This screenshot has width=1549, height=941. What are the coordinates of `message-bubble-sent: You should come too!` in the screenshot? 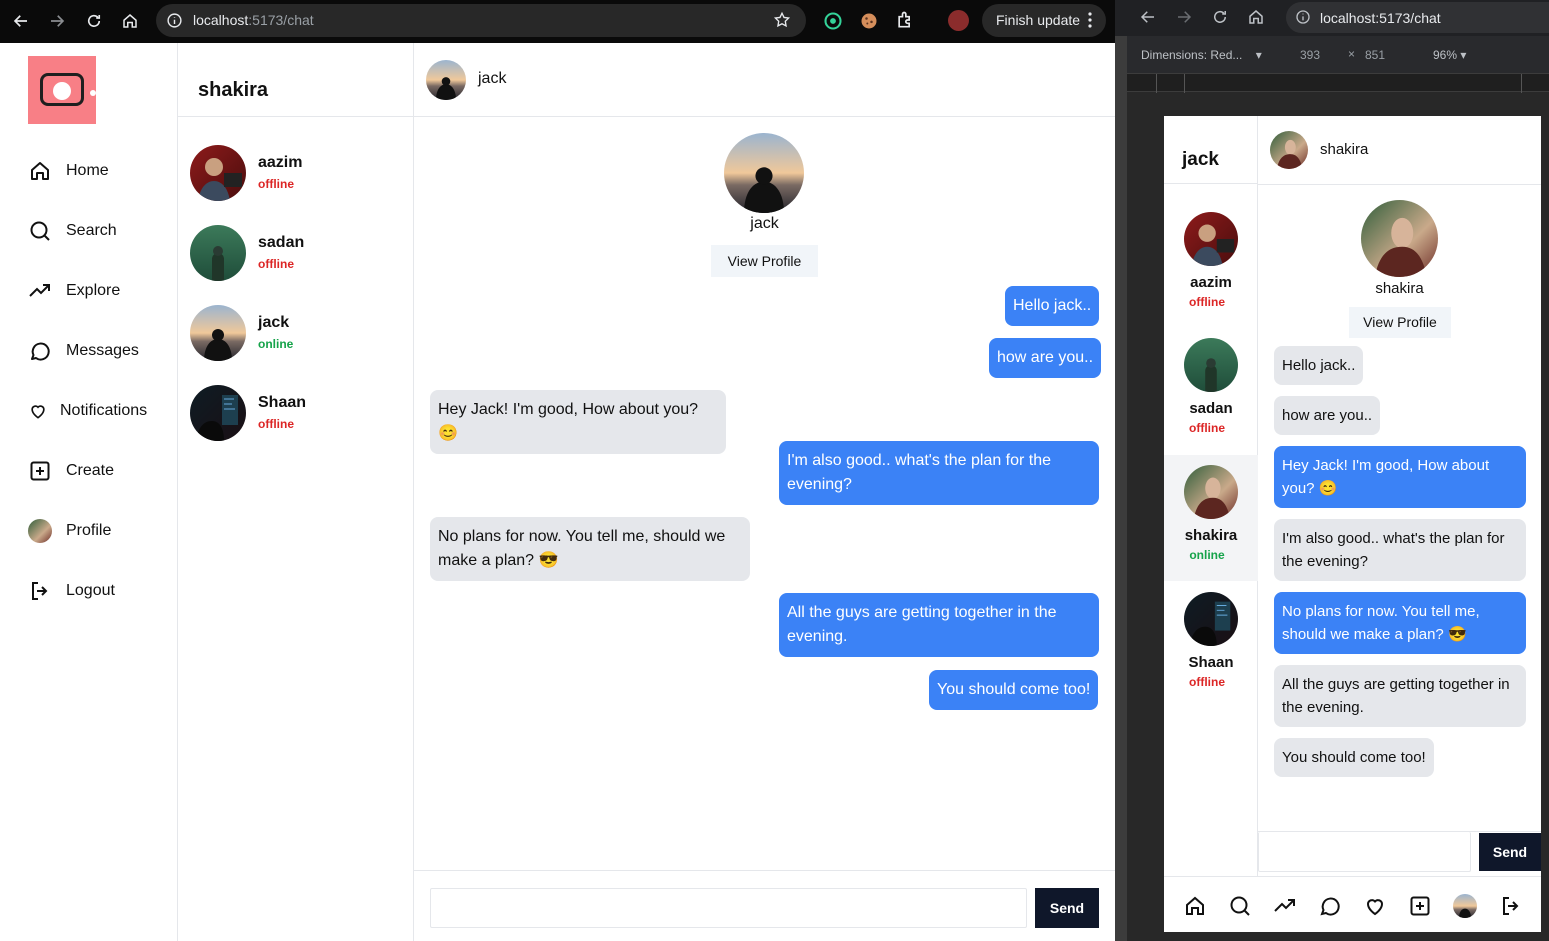 It's located at (1014, 690).